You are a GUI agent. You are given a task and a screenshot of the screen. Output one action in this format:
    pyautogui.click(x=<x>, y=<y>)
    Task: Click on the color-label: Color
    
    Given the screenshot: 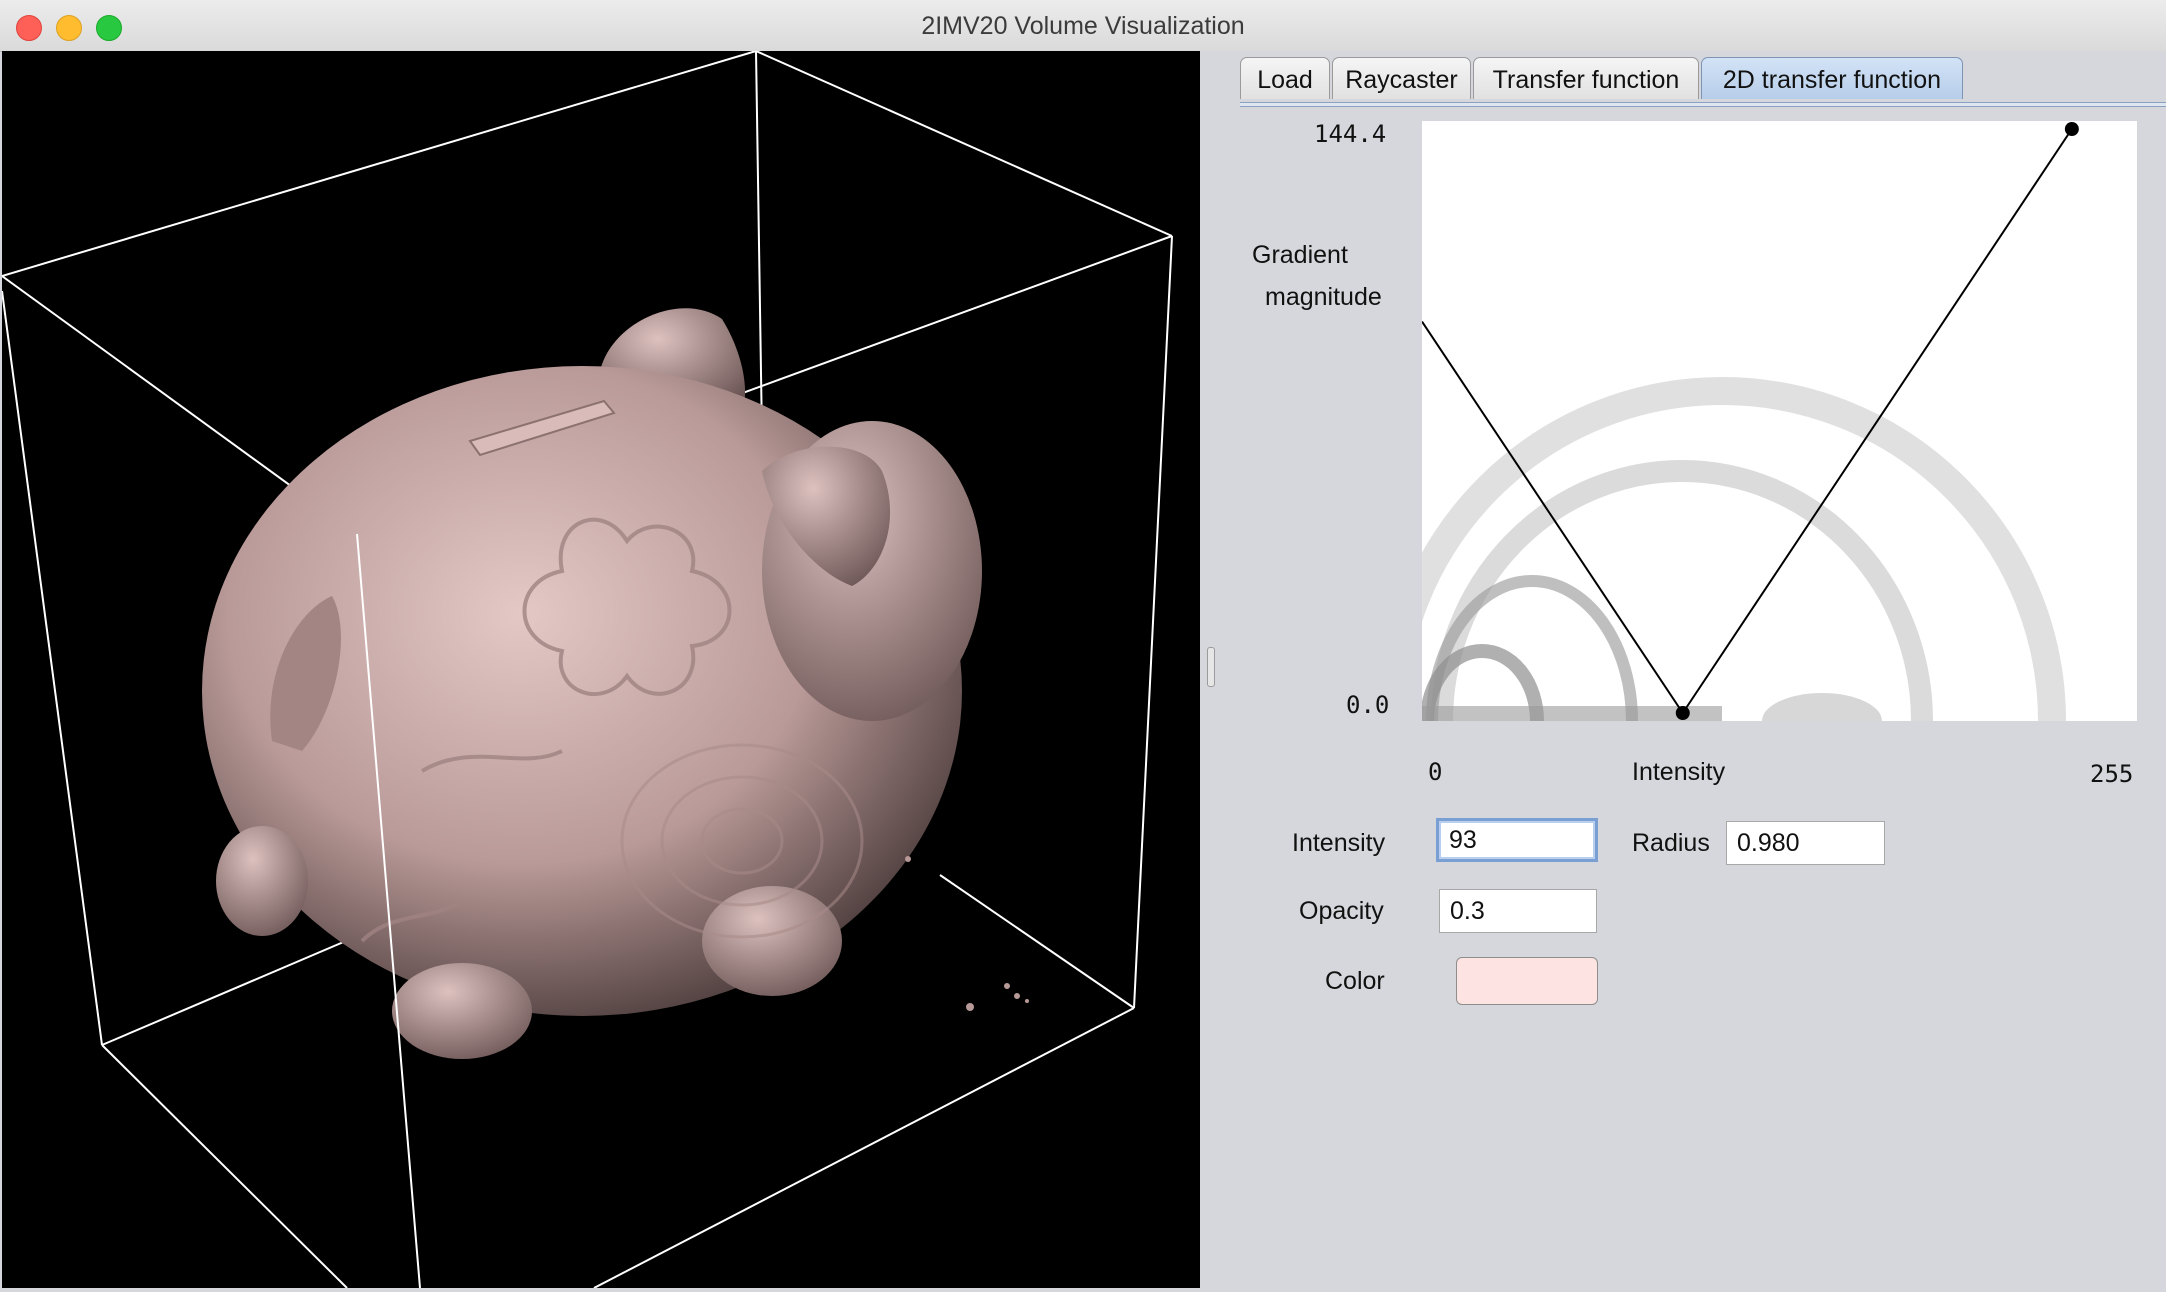 What is the action you would take?
    pyautogui.click(x=1355, y=981)
    